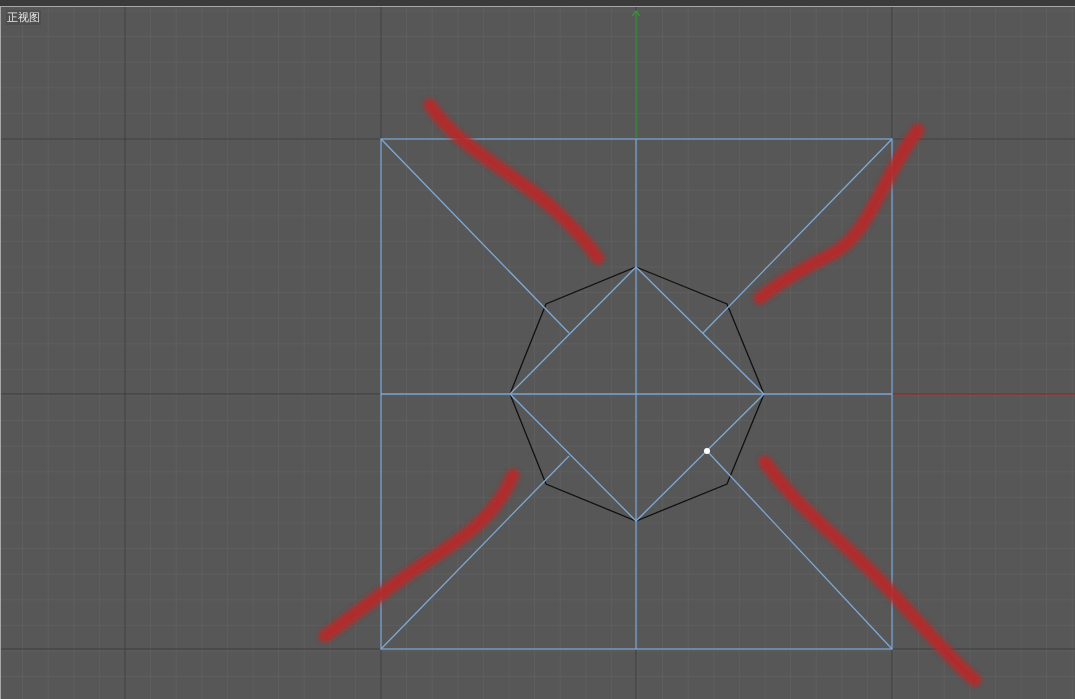  I want to click on vertex-dot, so click(707, 451).